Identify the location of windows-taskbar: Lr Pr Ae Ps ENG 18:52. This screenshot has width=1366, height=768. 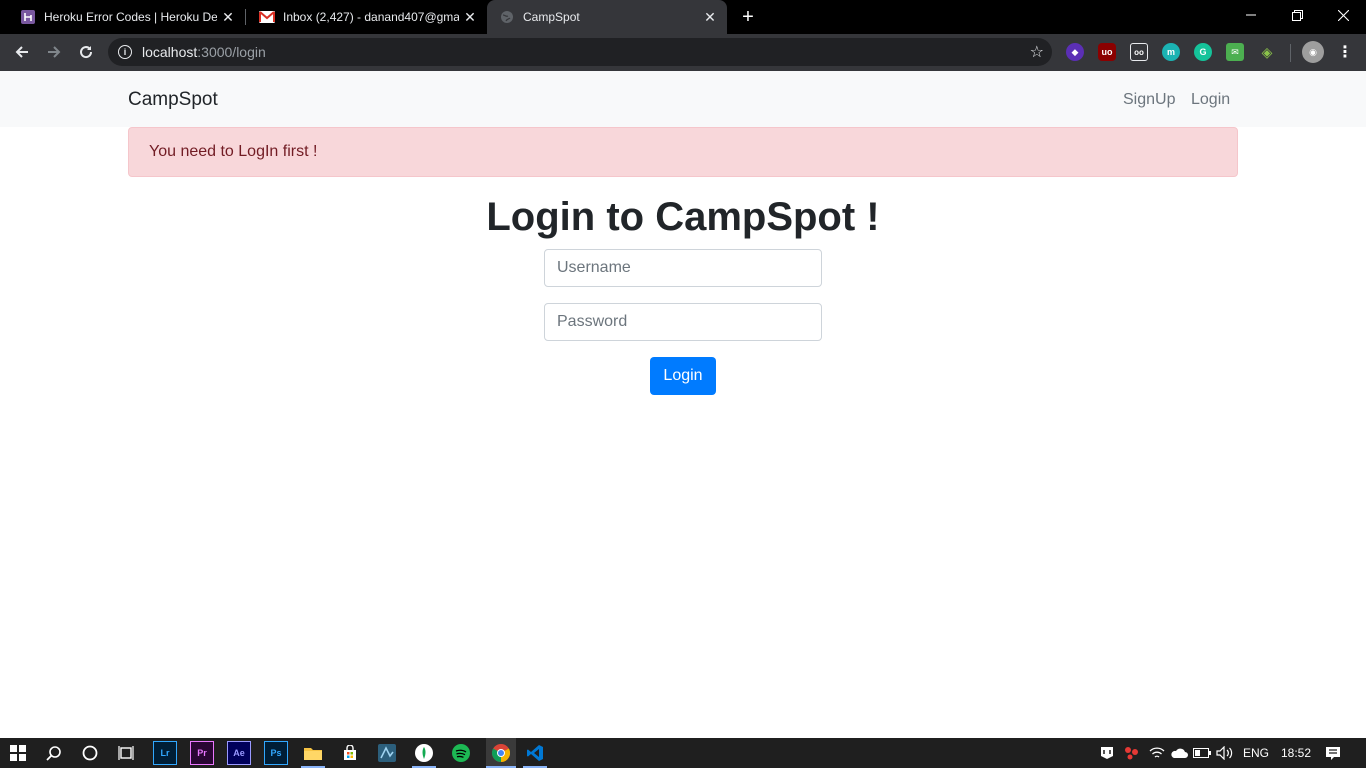
(683, 753).